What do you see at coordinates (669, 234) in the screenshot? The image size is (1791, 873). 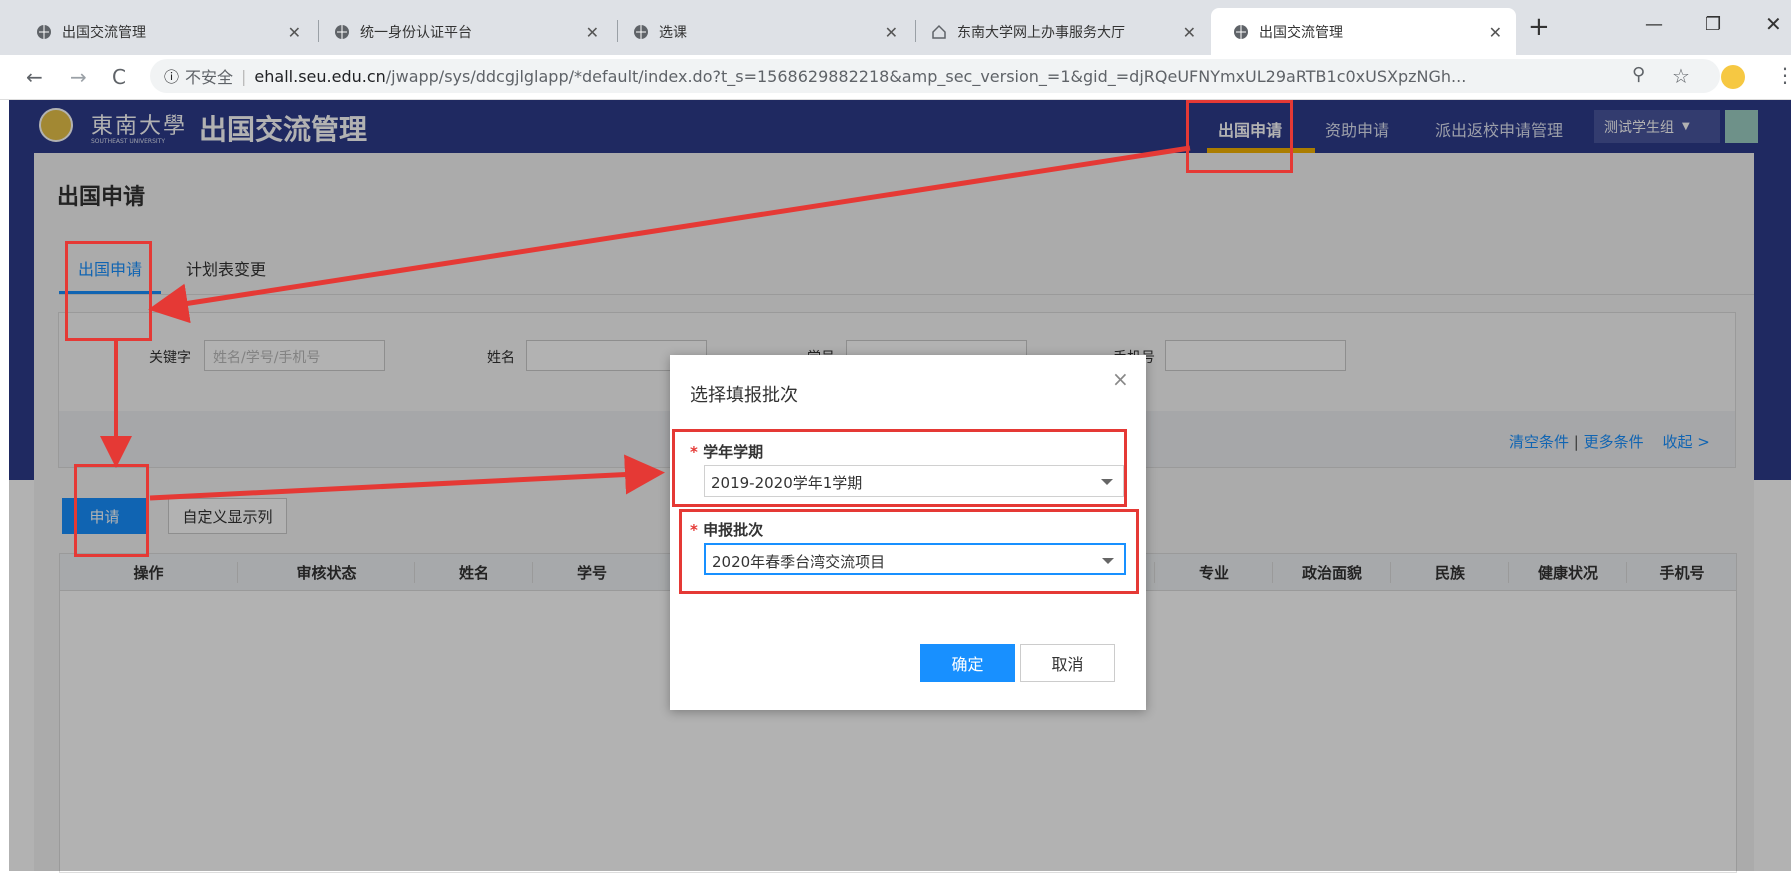 I see `arrow-nav-to-tab` at bounding box center [669, 234].